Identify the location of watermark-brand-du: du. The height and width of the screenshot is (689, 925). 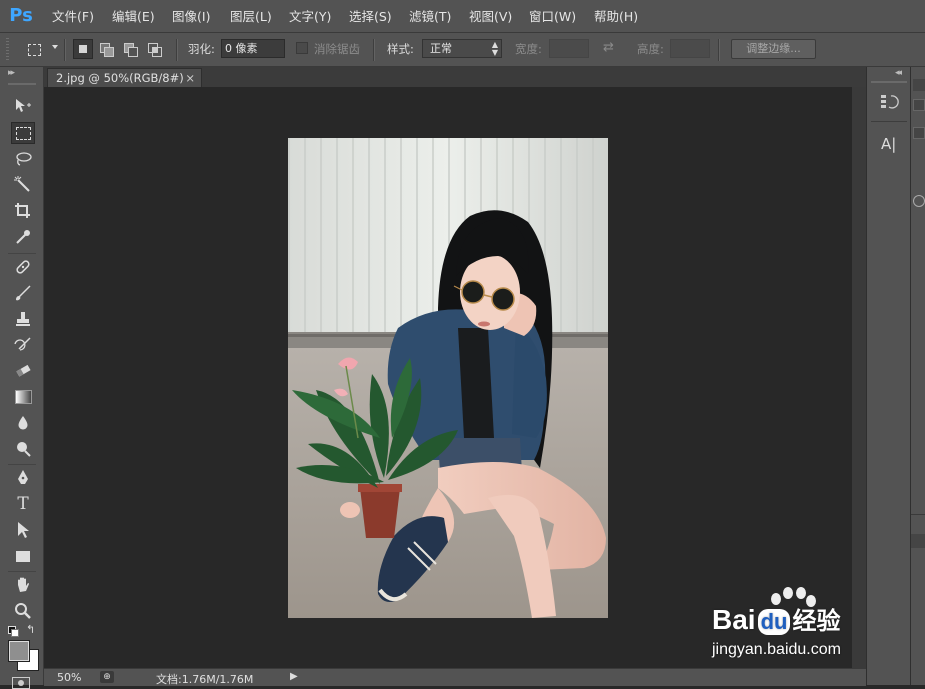
(774, 622).